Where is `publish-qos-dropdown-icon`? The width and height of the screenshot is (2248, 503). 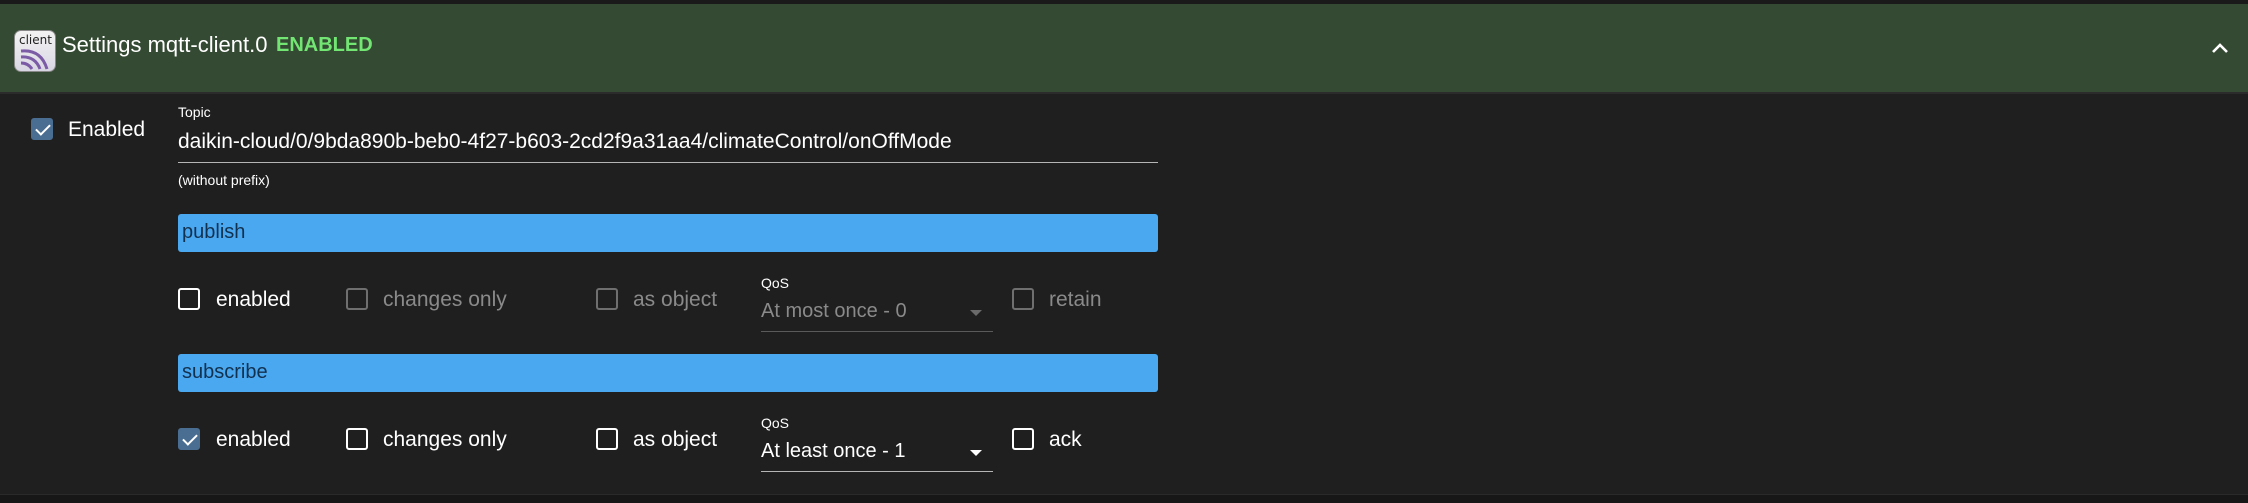 publish-qos-dropdown-icon is located at coordinates (976, 313).